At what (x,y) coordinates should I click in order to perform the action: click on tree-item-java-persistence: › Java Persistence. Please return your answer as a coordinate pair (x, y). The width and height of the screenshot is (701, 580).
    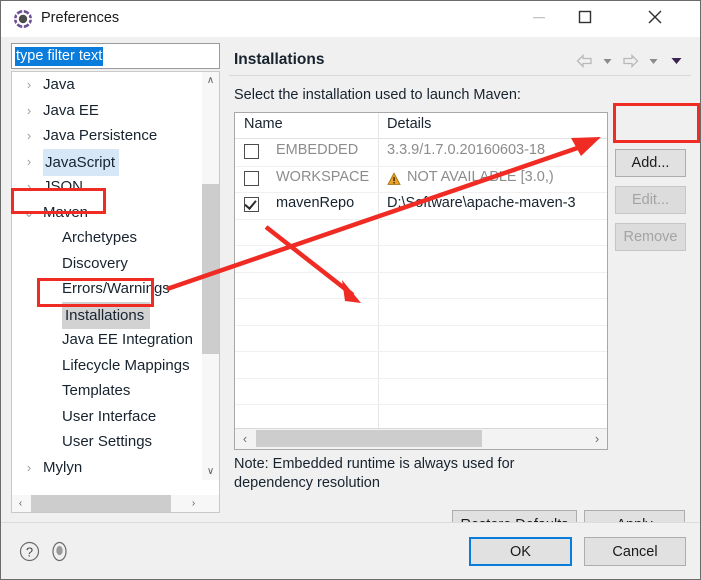
    Looking at the image, I should click on (107, 136).